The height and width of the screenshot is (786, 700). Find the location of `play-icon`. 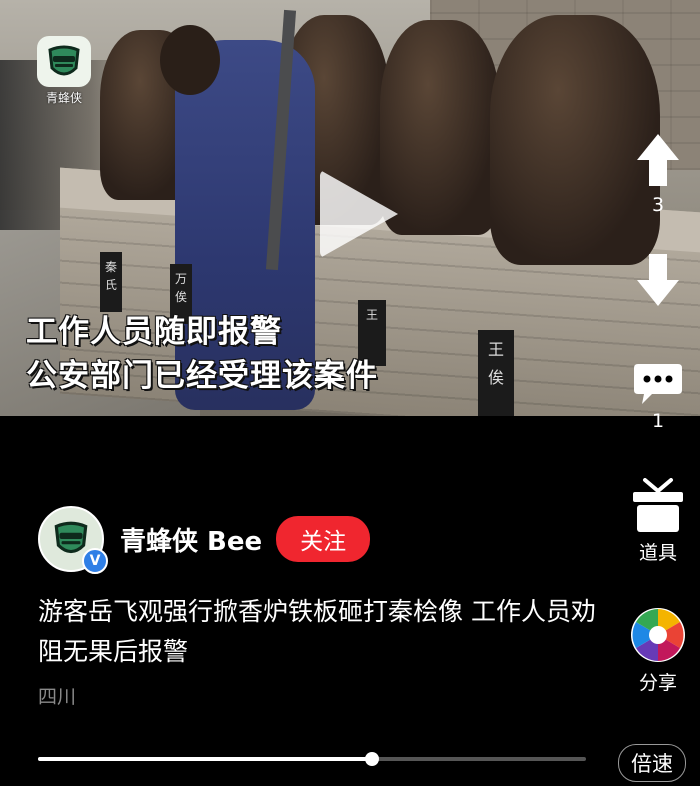

play-icon is located at coordinates (359, 214).